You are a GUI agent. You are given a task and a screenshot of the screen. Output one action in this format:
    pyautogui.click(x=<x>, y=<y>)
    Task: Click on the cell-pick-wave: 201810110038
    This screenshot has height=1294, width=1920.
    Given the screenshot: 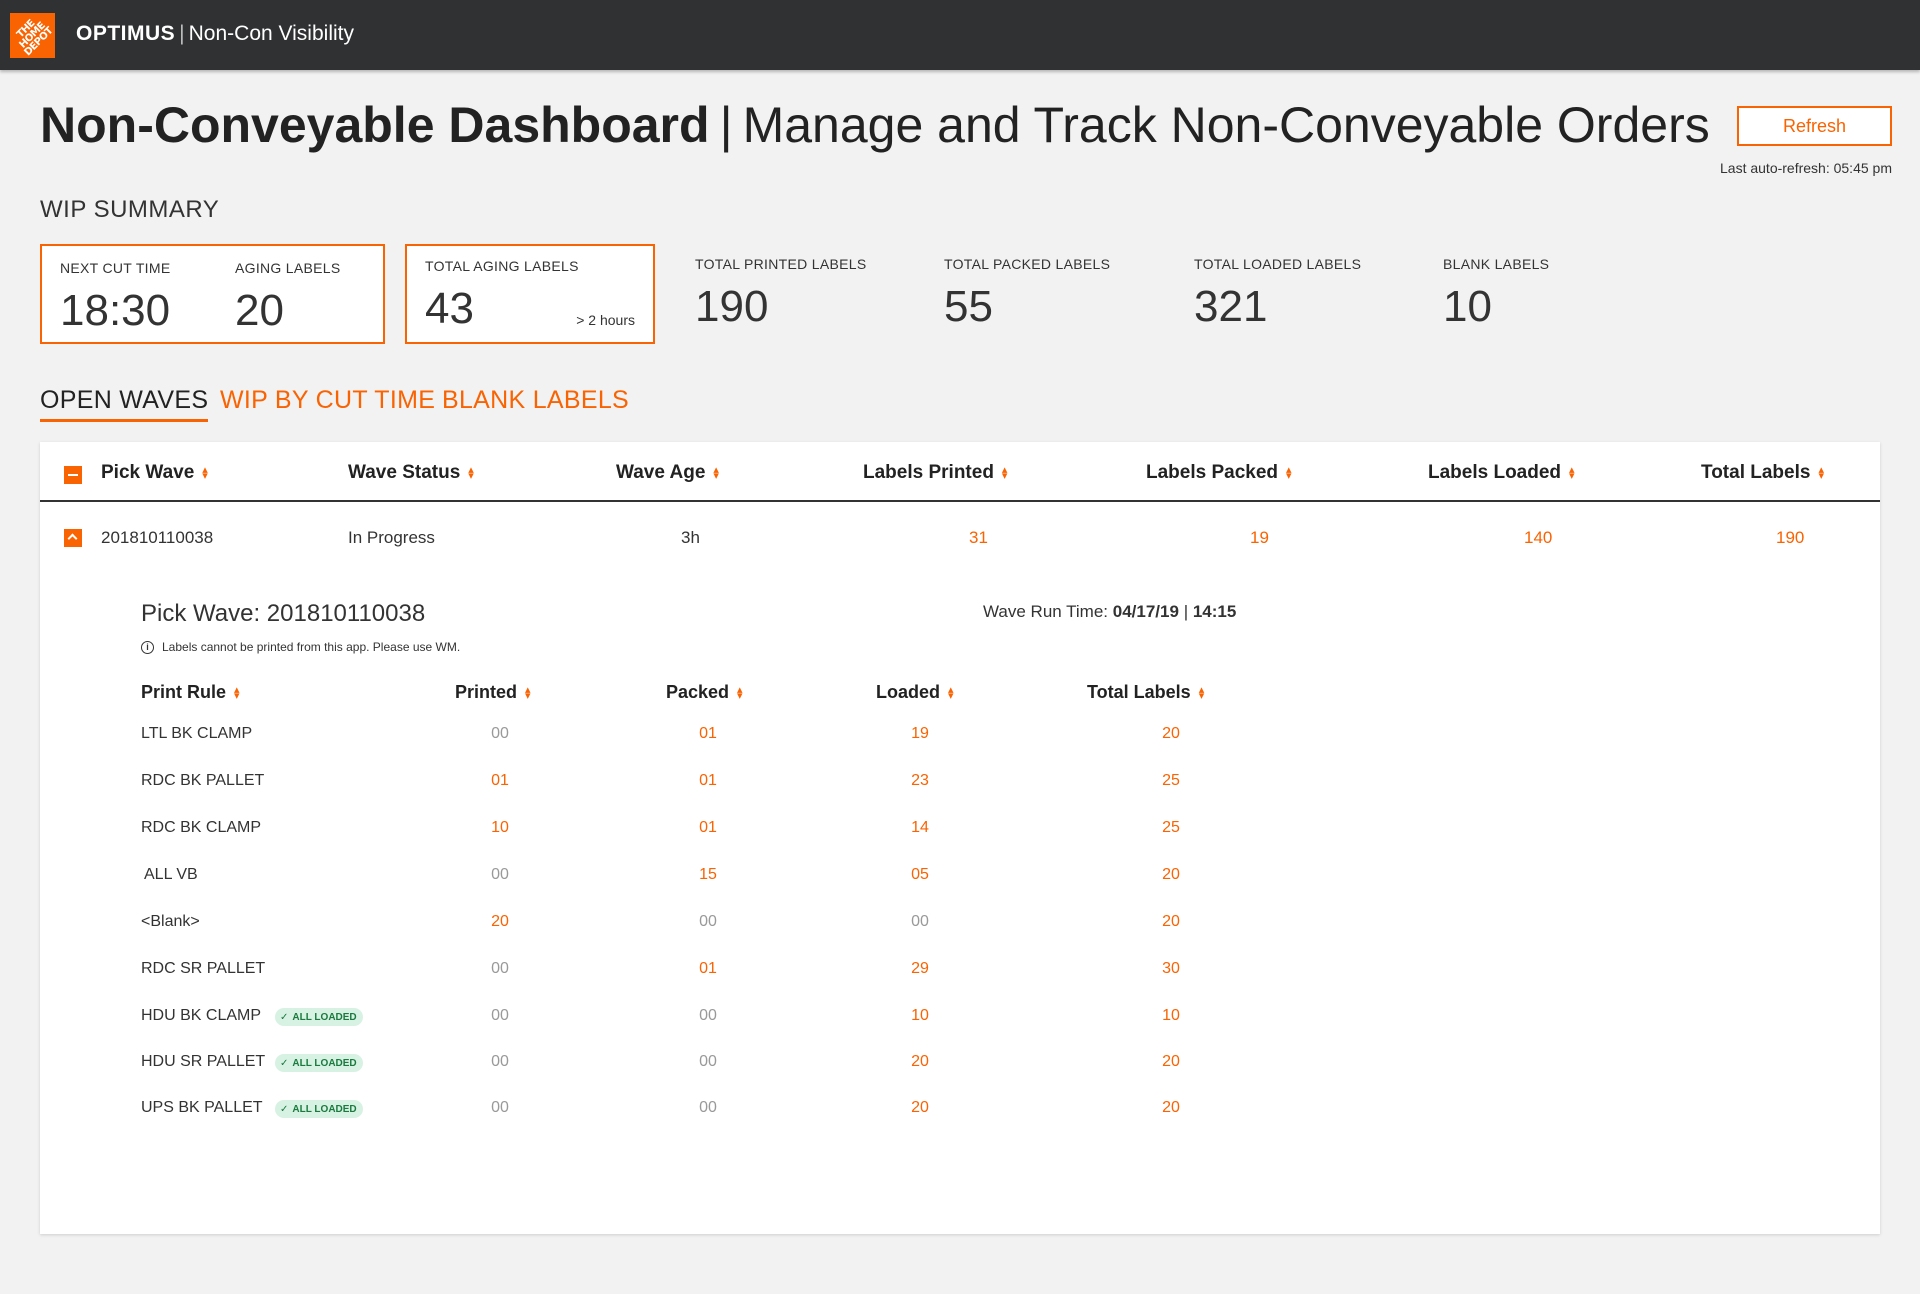 What is the action you would take?
    pyautogui.click(x=157, y=537)
    